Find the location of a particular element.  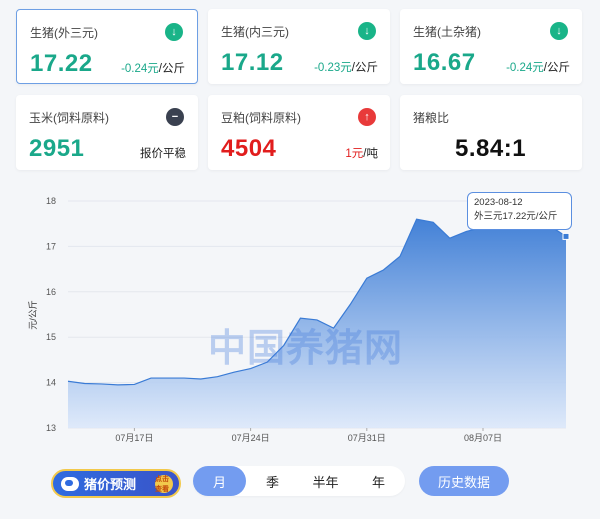

history-data-button: 历史数据 is located at coordinates (464, 481).